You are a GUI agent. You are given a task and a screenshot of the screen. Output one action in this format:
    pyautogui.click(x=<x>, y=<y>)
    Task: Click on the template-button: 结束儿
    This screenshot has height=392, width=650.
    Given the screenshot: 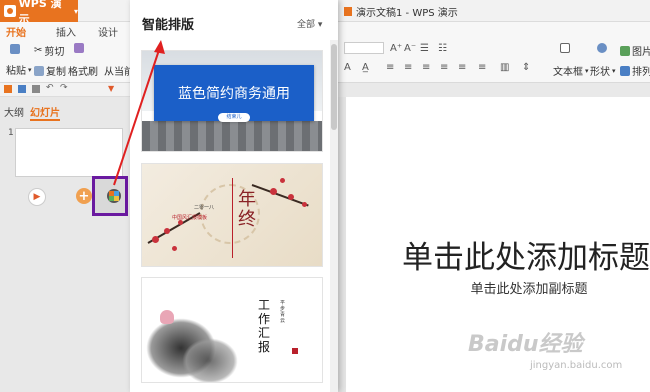 What is the action you would take?
    pyautogui.click(x=234, y=117)
    